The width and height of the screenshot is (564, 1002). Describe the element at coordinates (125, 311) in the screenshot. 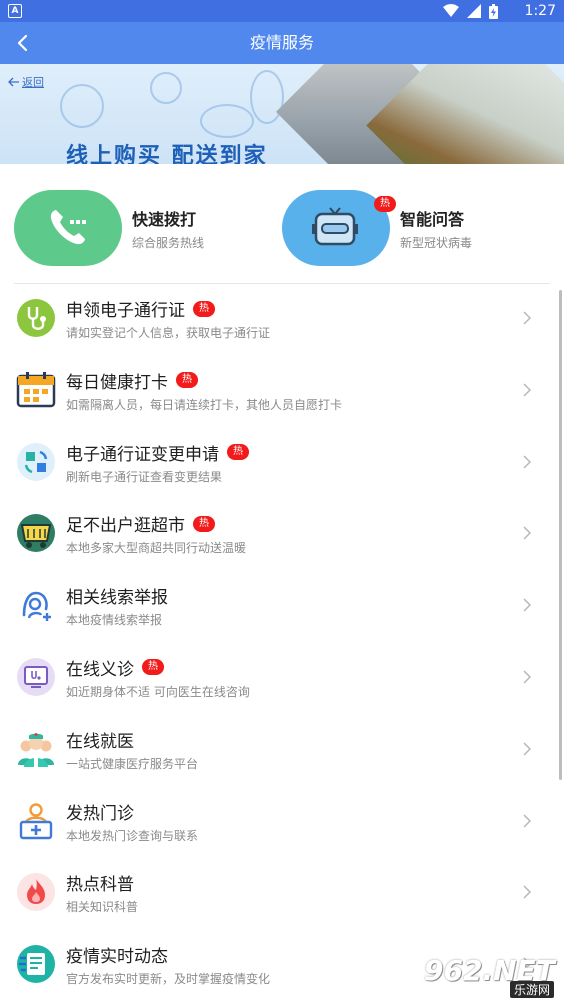

I see `item-title: 申领电子通行证` at that location.